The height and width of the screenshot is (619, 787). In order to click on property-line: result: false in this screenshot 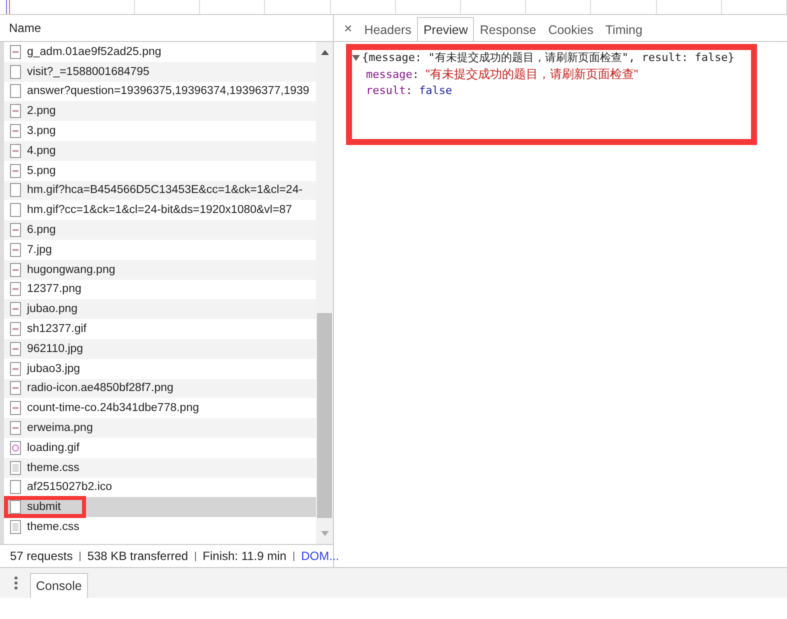, I will do `click(409, 91)`.